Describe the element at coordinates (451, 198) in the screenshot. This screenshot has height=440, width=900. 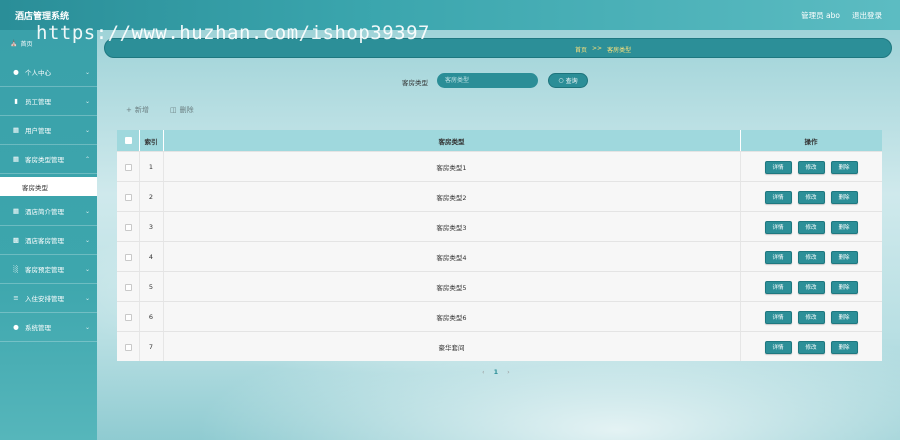
I see `row-type: 客房类型2` at that location.